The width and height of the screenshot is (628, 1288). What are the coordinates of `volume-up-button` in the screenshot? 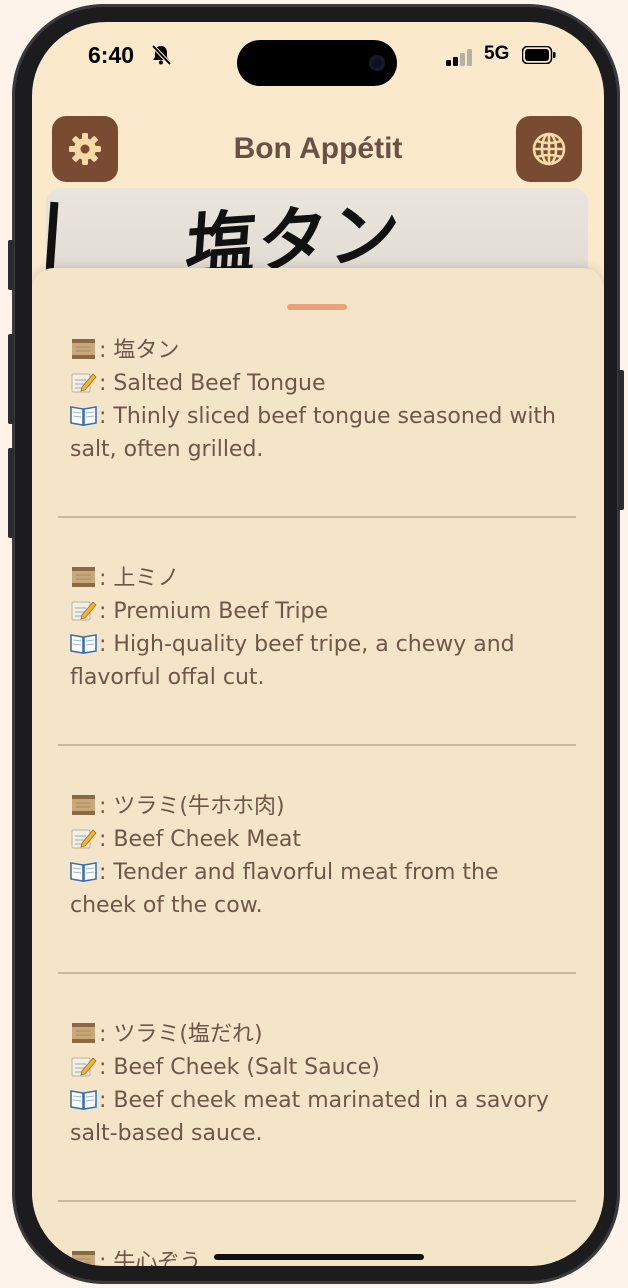 It's located at (11, 379).